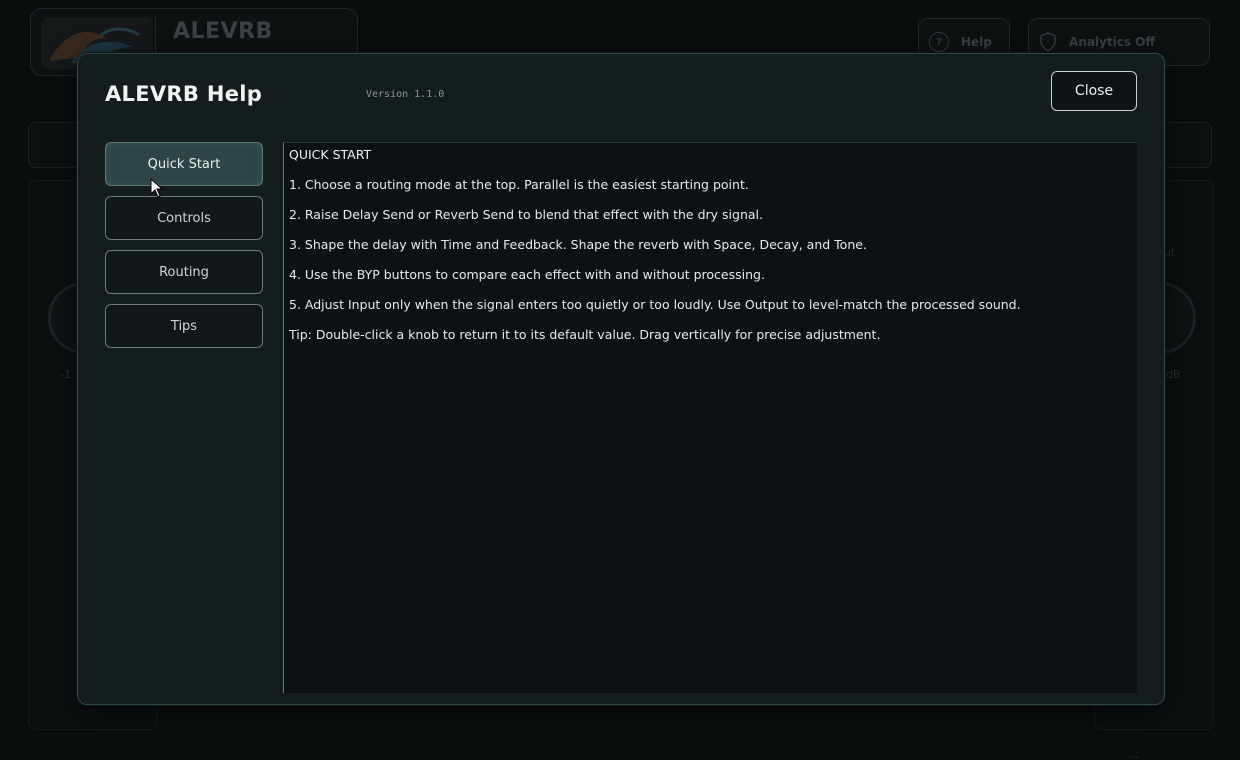  Describe the element at coordinates (184, 272) in the screenshot. I see `nav-routing: Routing` at that location.